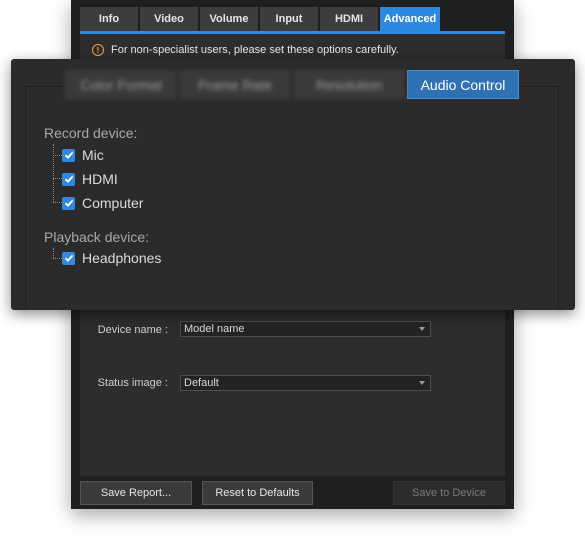 The height and width of the screenshot is (560, 585). Describe the element at coordinates (169, 19) in the screenshot. I see `tab-video: Video` at that location.